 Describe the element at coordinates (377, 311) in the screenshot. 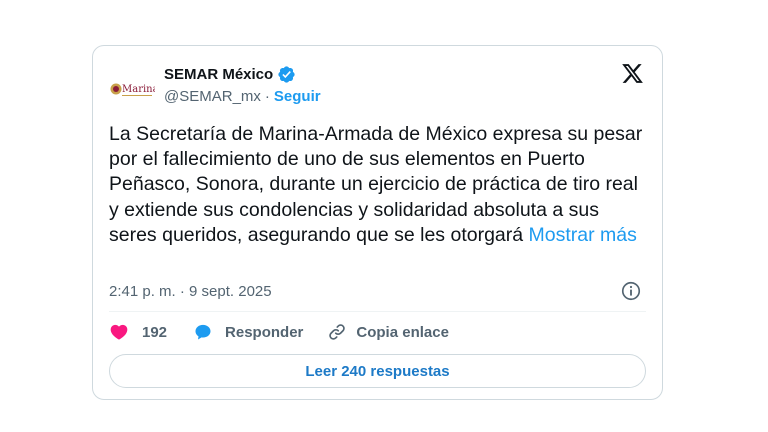

I see `divider` at that location.